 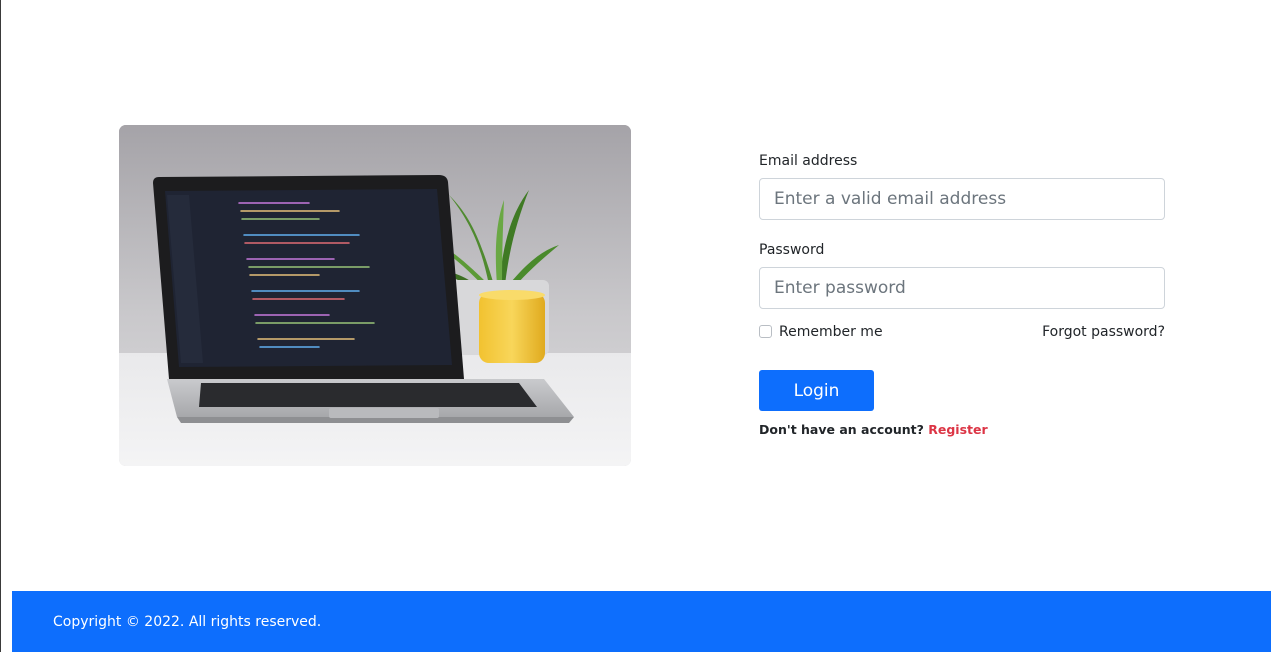 I want to click on footer: Copyright © 2022. All rights reserved., so click(x=641, y=621).